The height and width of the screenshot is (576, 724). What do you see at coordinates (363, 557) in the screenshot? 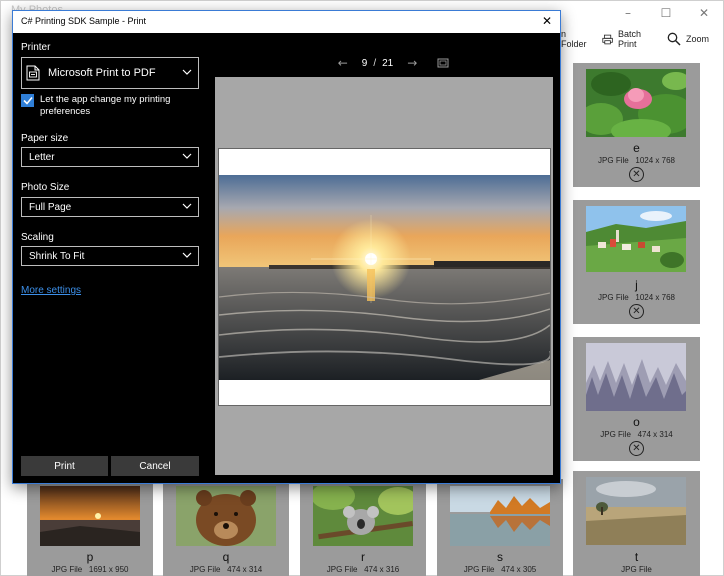
I see `tile-name: r` at bounding box center [363, 557].